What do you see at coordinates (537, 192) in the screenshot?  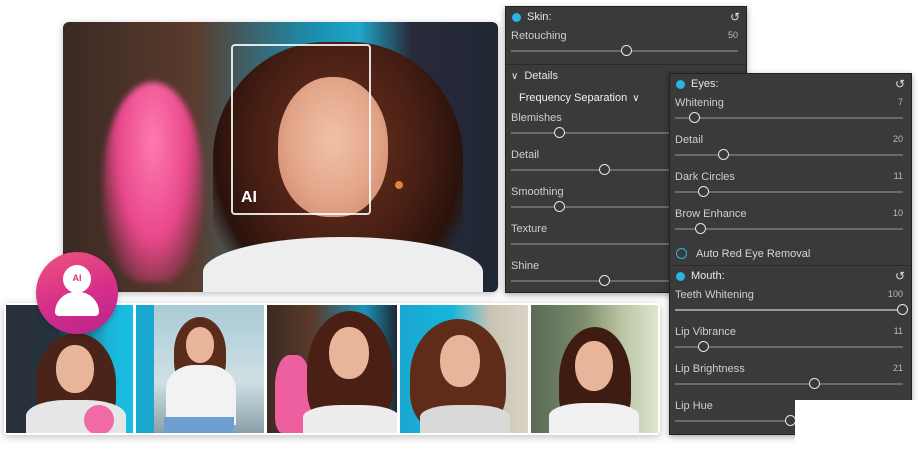 I see `slider-label: Smoothing` at bounding box center [537, 192].